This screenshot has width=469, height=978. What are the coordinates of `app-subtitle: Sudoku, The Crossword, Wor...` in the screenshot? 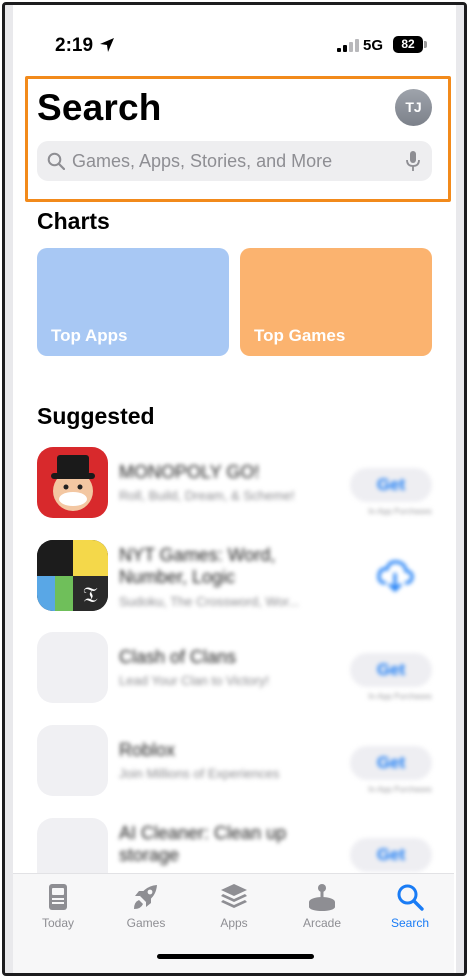 It's located at (209, 601).